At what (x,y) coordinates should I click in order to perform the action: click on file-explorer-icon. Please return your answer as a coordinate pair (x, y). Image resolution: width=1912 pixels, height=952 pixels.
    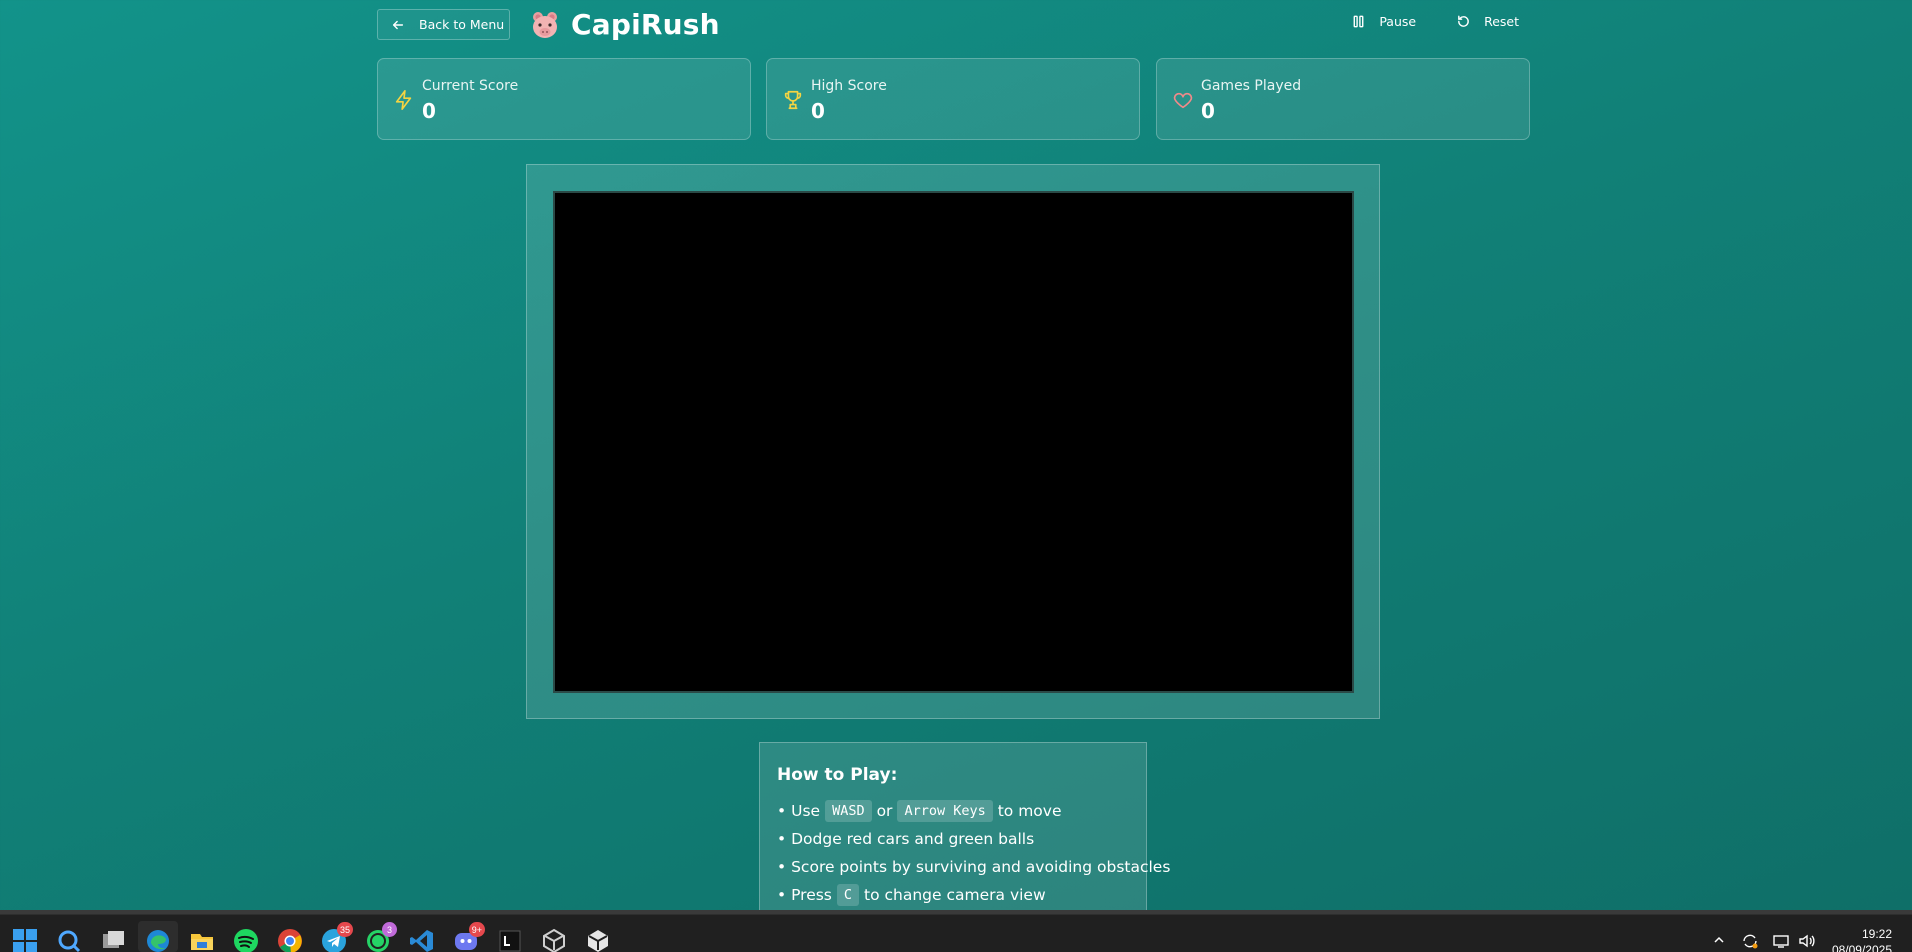
    Looking at the image, I should click on (202, 940).